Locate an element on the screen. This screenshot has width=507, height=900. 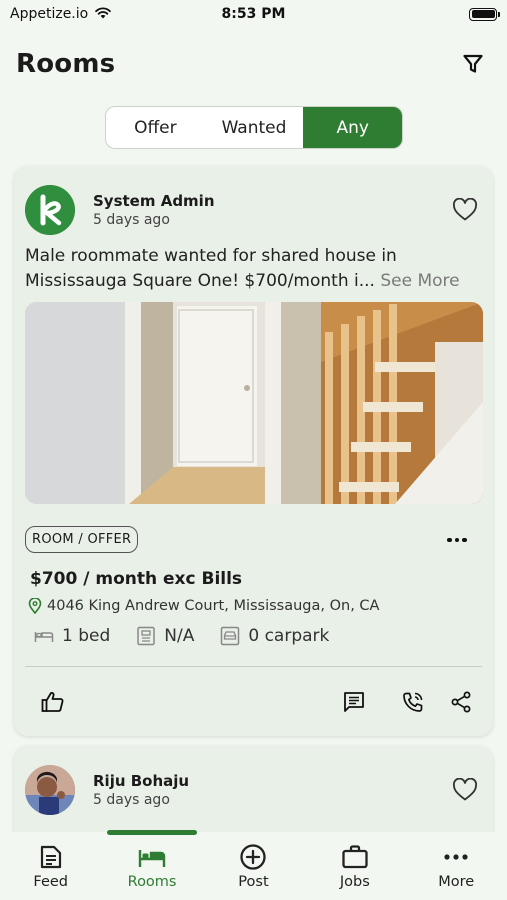
filter-icon is located at coordinates (473, 63).